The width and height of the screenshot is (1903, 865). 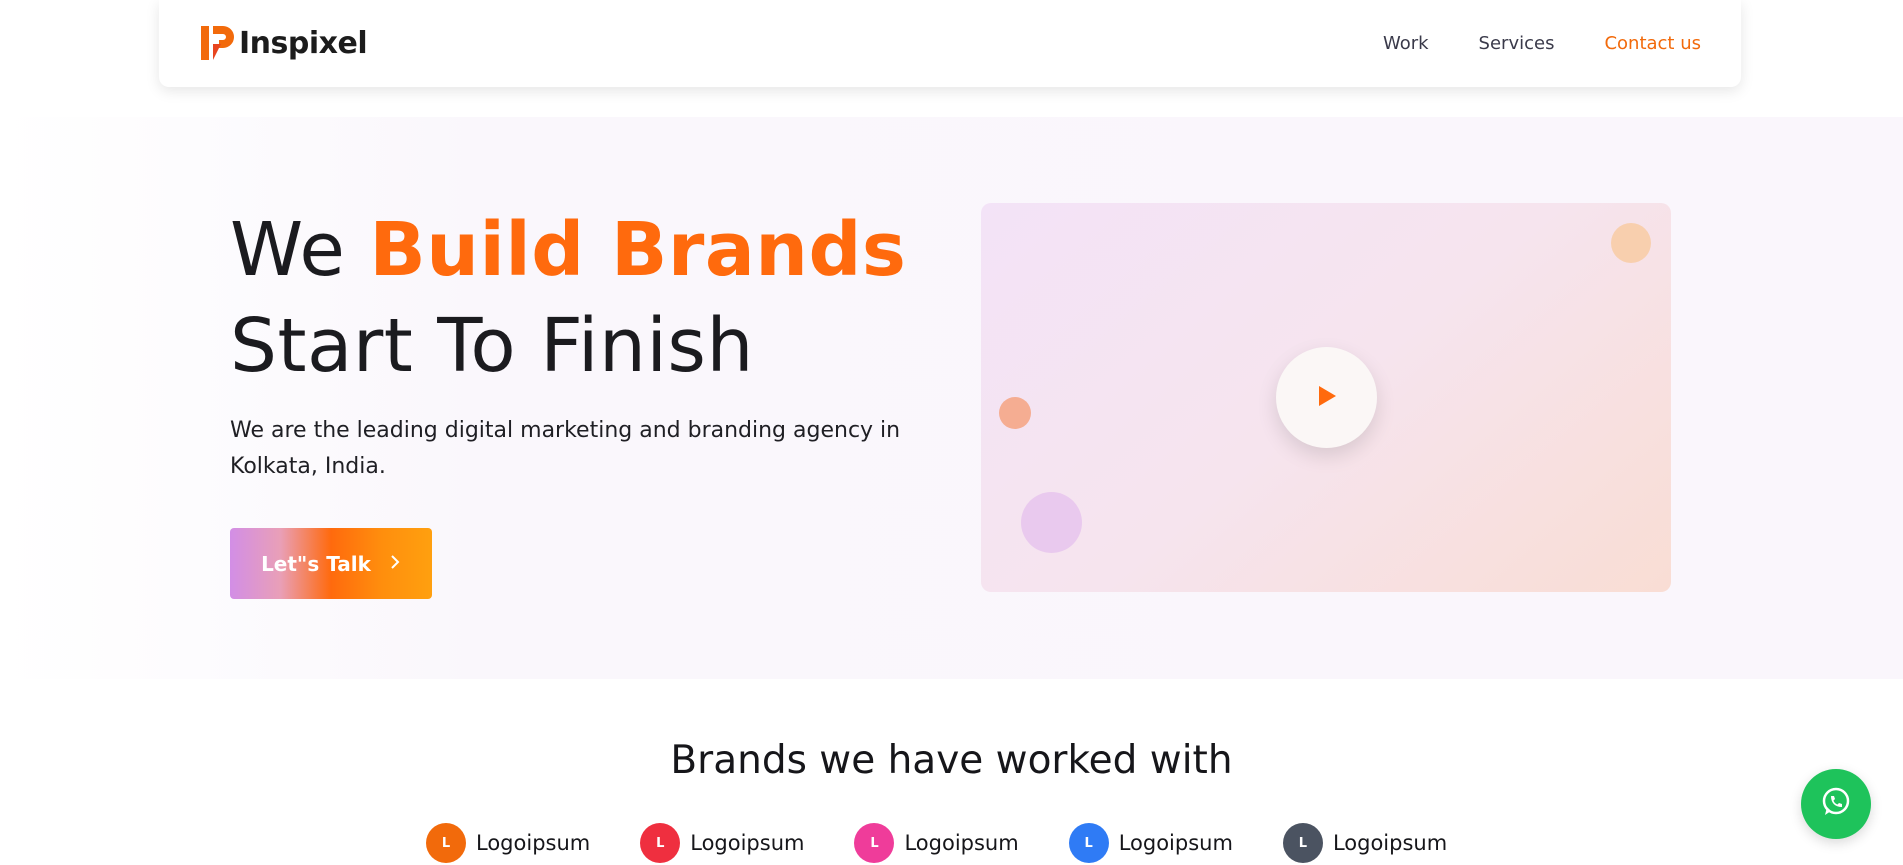 What do you see at coordinates (1406, 43) in the screenshot?
I see `nav-work: Work` at bounding box center [1406, 43].